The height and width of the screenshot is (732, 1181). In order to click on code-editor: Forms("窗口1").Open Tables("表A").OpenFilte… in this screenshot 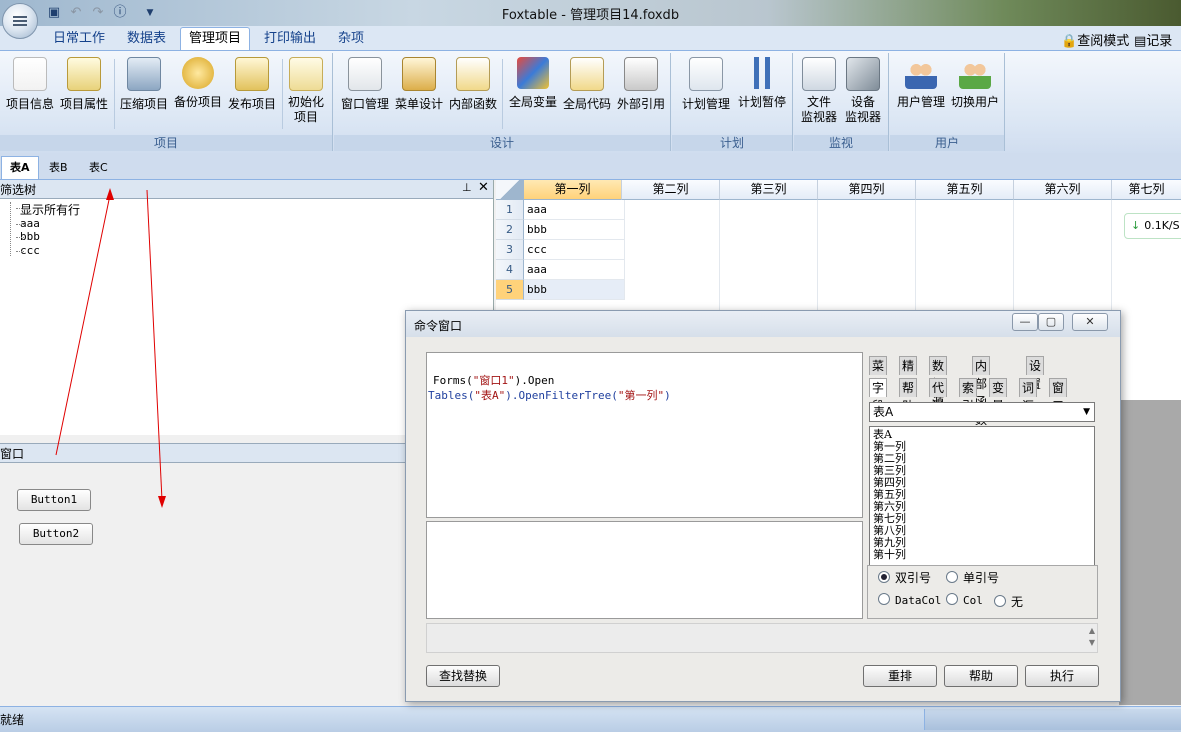, I will do `click(644, 435)`.